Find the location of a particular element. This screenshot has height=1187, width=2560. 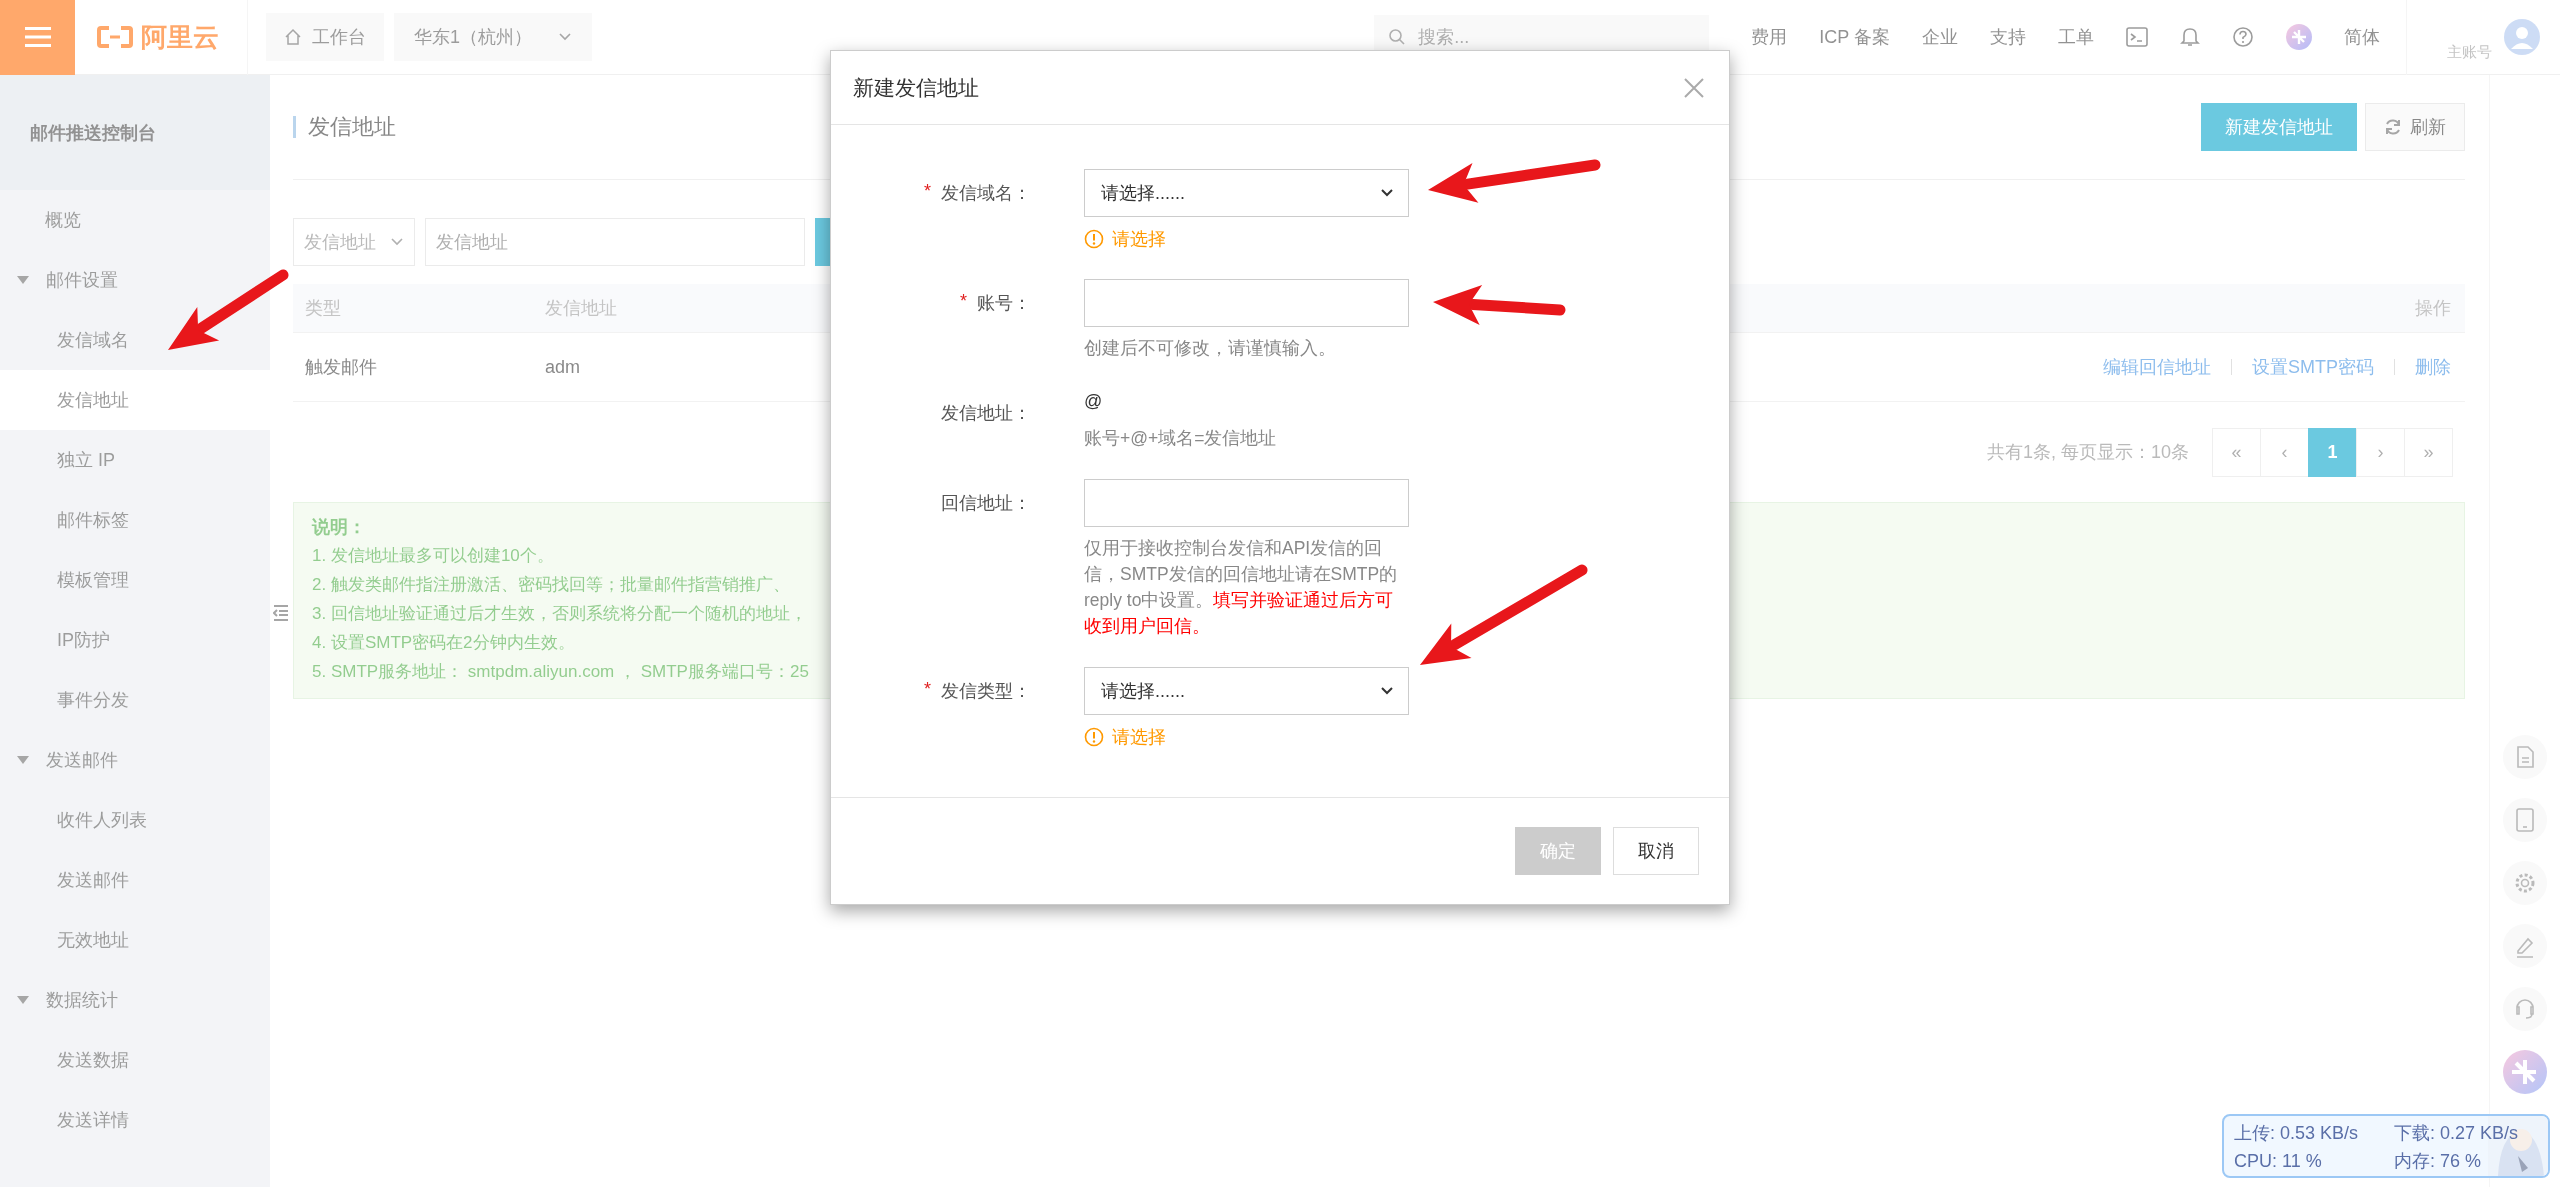

page-button: › is located at coordinates (2380, 452).